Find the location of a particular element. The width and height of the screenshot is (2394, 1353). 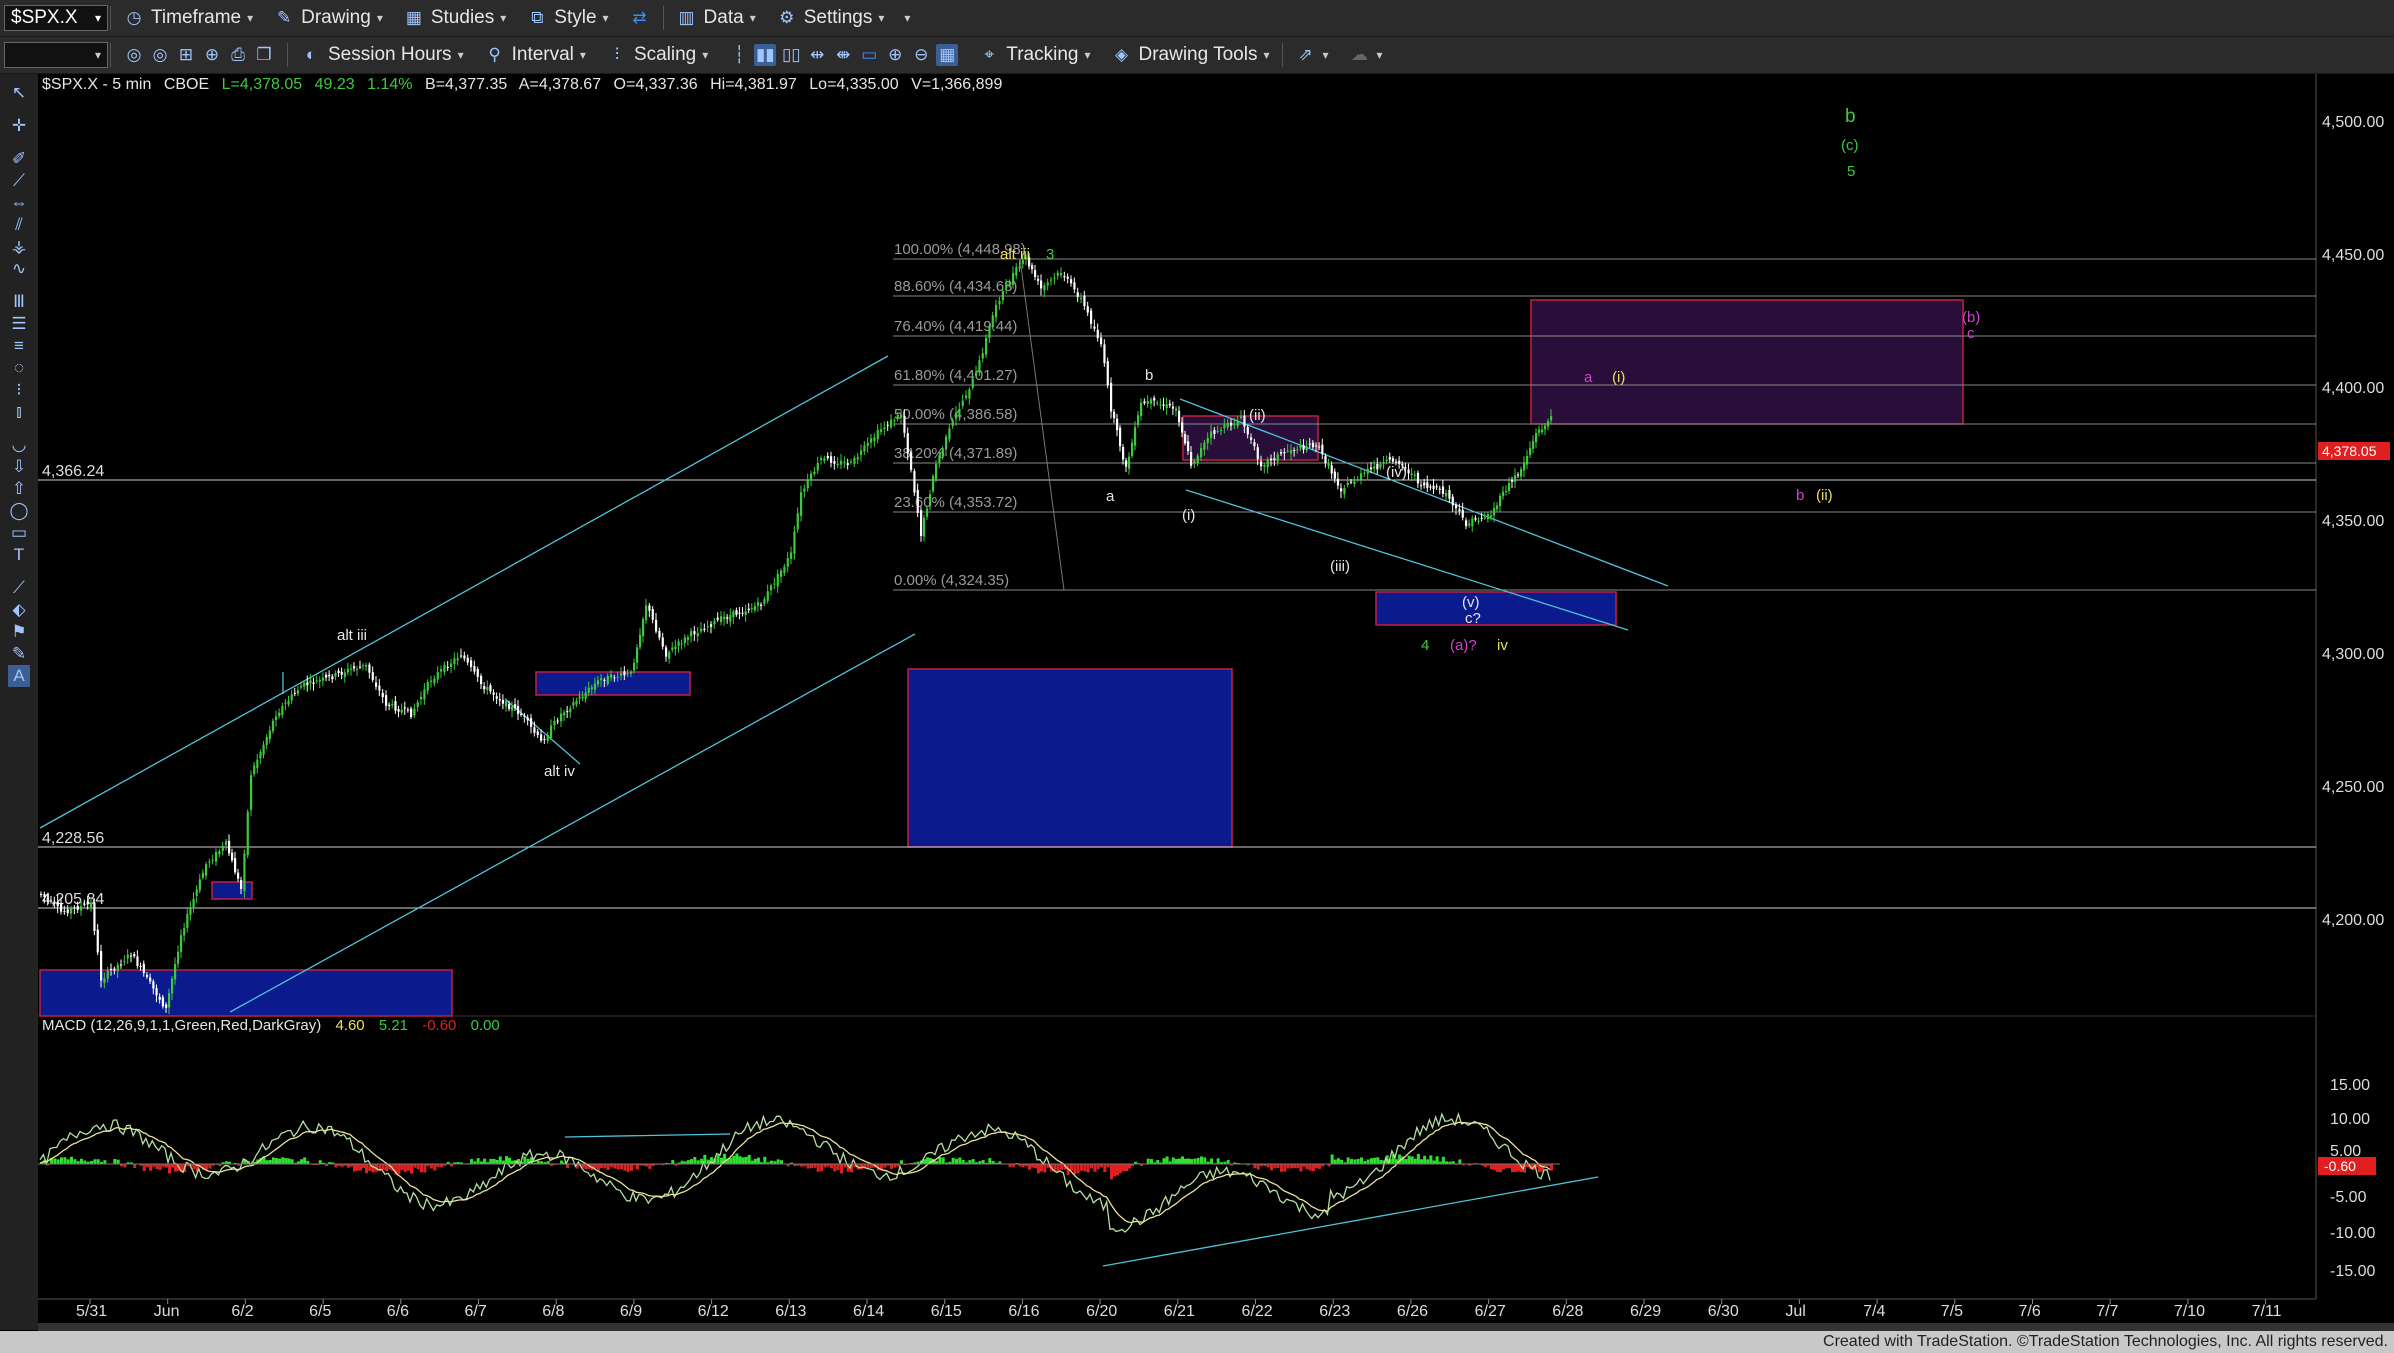

zoom-out-icon: ⊖ is located at coordinates (921, 55).